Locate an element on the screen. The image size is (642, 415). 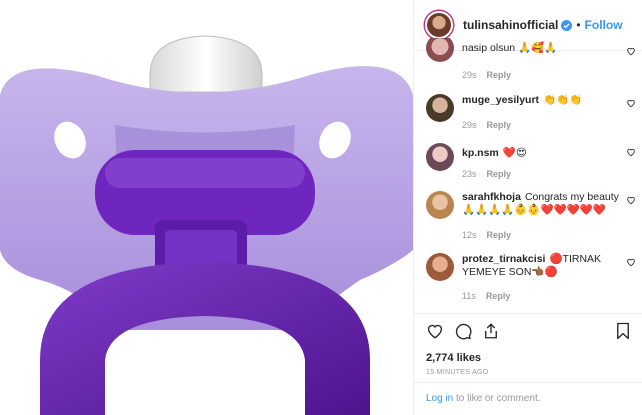
login-prompt: Log in to like or comment. is located at coordinates (528, 398).